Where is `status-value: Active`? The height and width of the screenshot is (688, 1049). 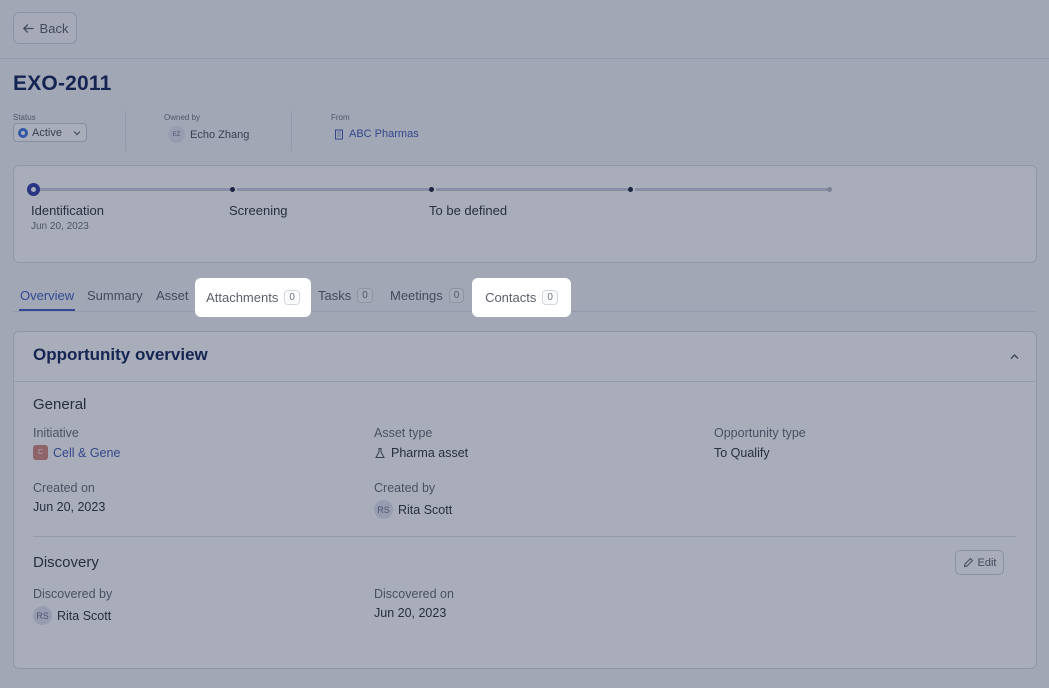 status-value: Active is located at coordinates (47, 132).